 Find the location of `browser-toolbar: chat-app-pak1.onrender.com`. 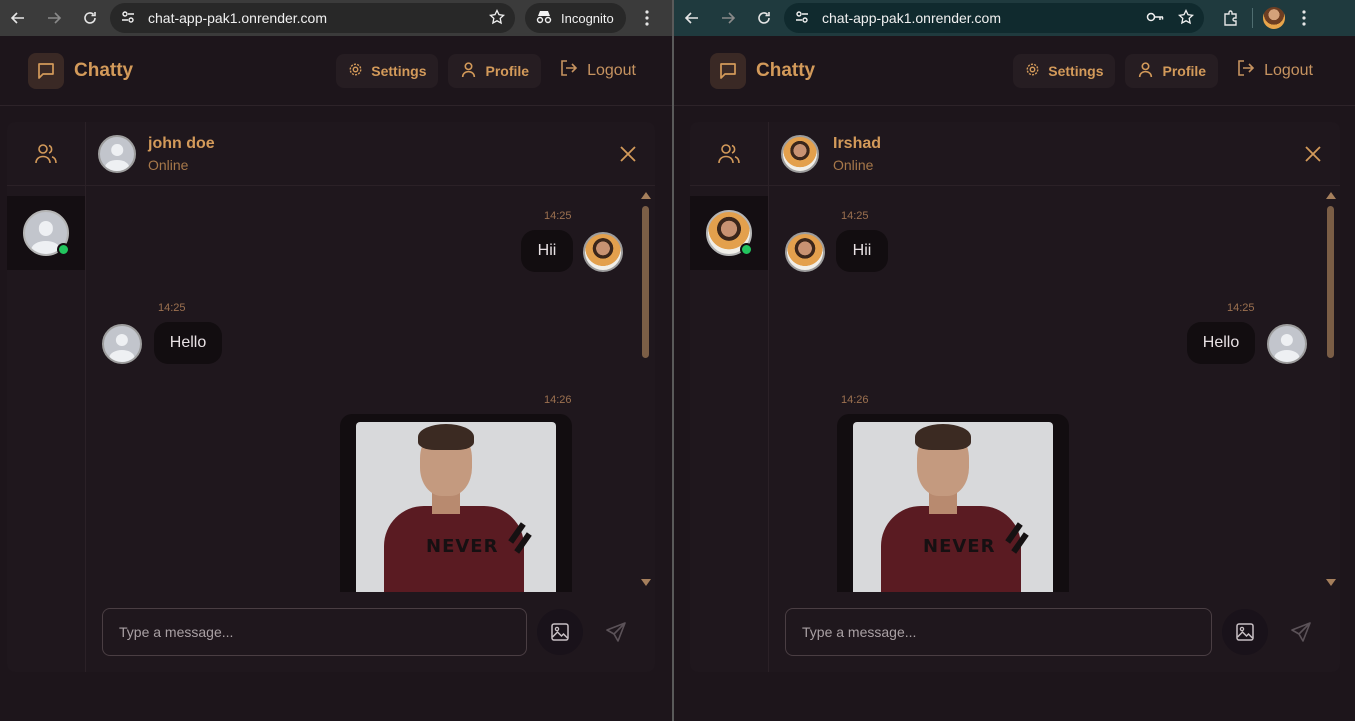

browser-toolbar: chat-app-pak1.onrender.com is located at coordinates (1014, 18).